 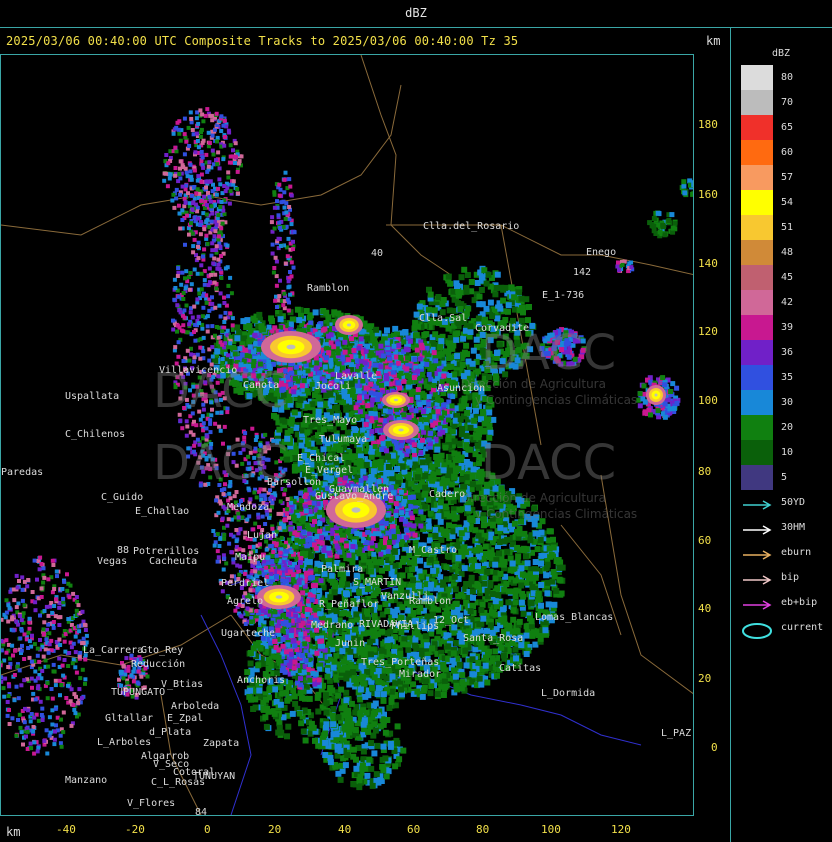 I want to click on window-title-bar: dBZ, so click(x=416, y=14).